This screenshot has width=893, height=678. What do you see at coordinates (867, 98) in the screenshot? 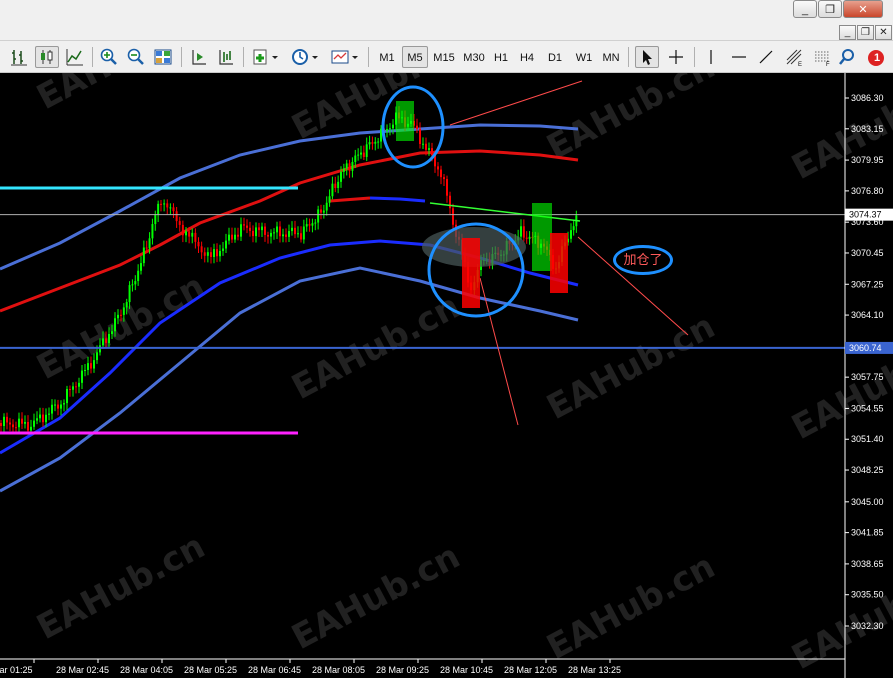
I see `price-axis-label: 3086.30` at bounding box center [867, 98].